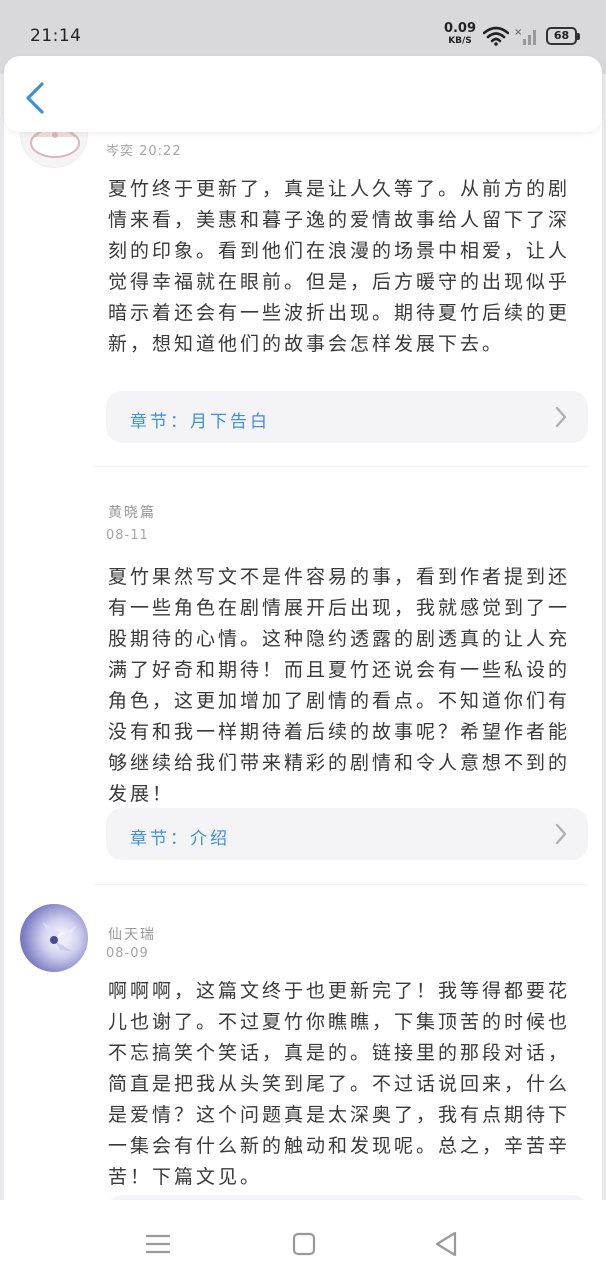 This screenshot has width=606, height=1280. I want to click on back-button, so click(37, 98).